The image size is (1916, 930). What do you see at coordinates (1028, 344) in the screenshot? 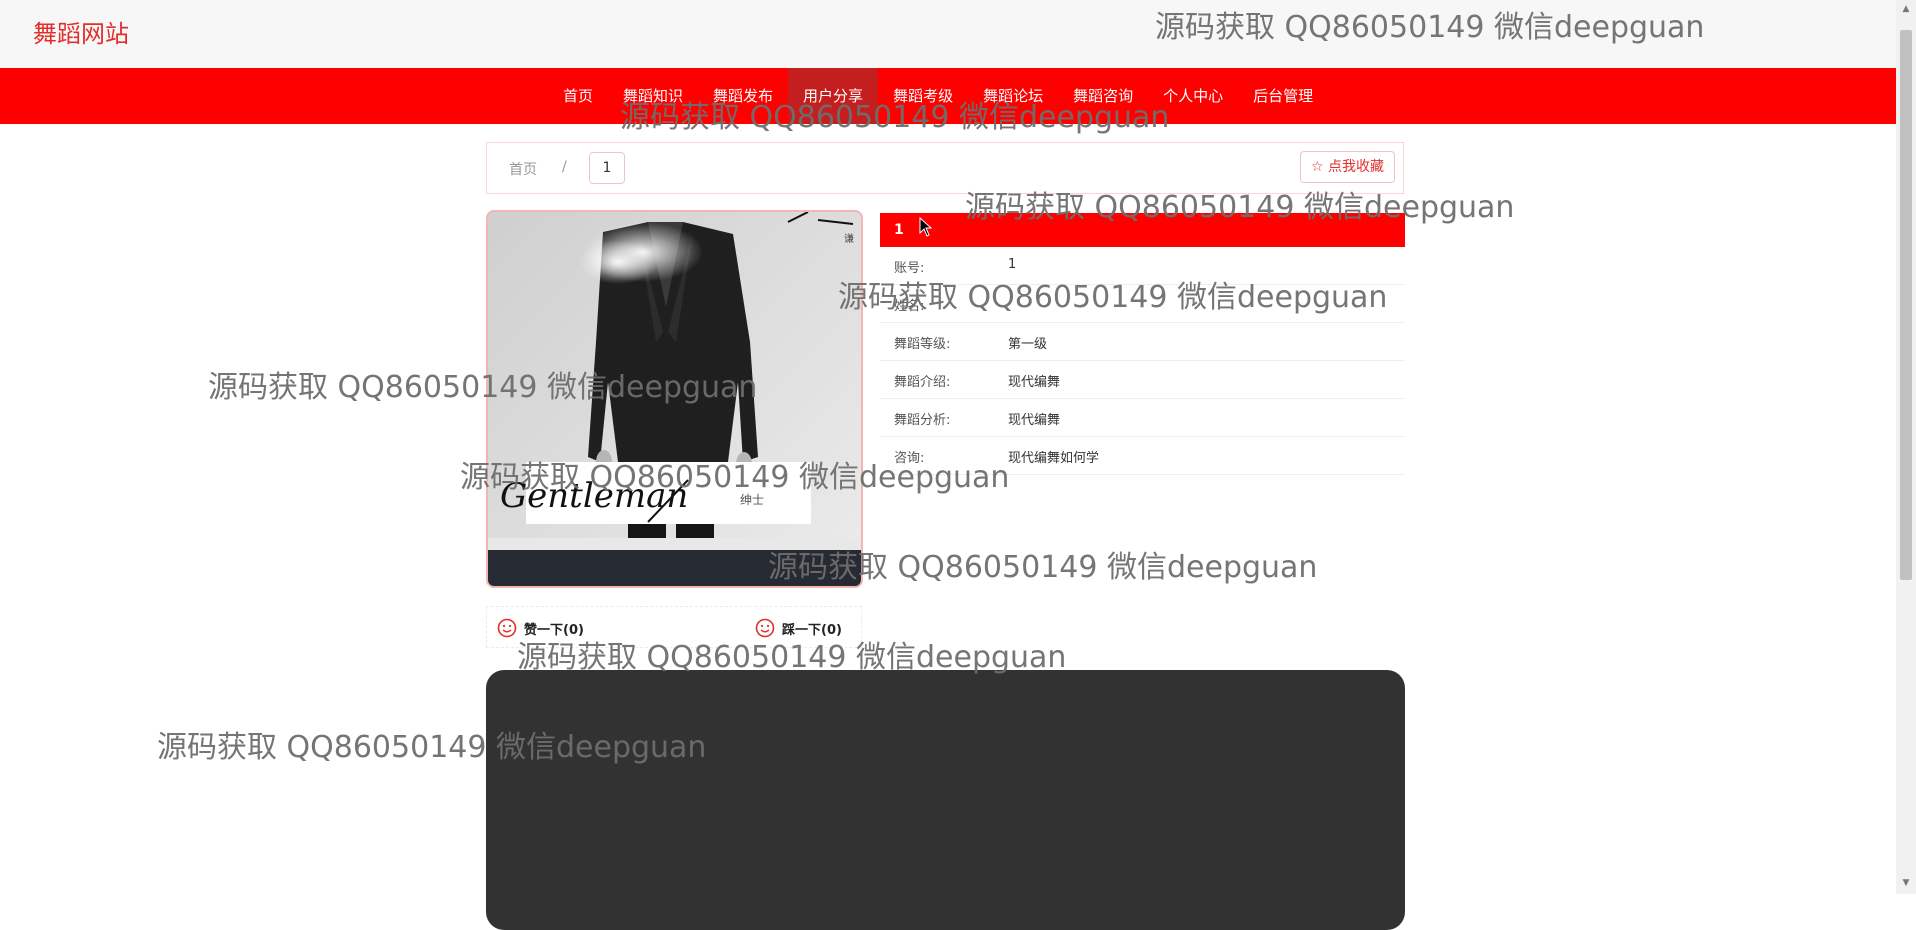
I see `detail-value: 第一级` at bounding box center [1028, 344].